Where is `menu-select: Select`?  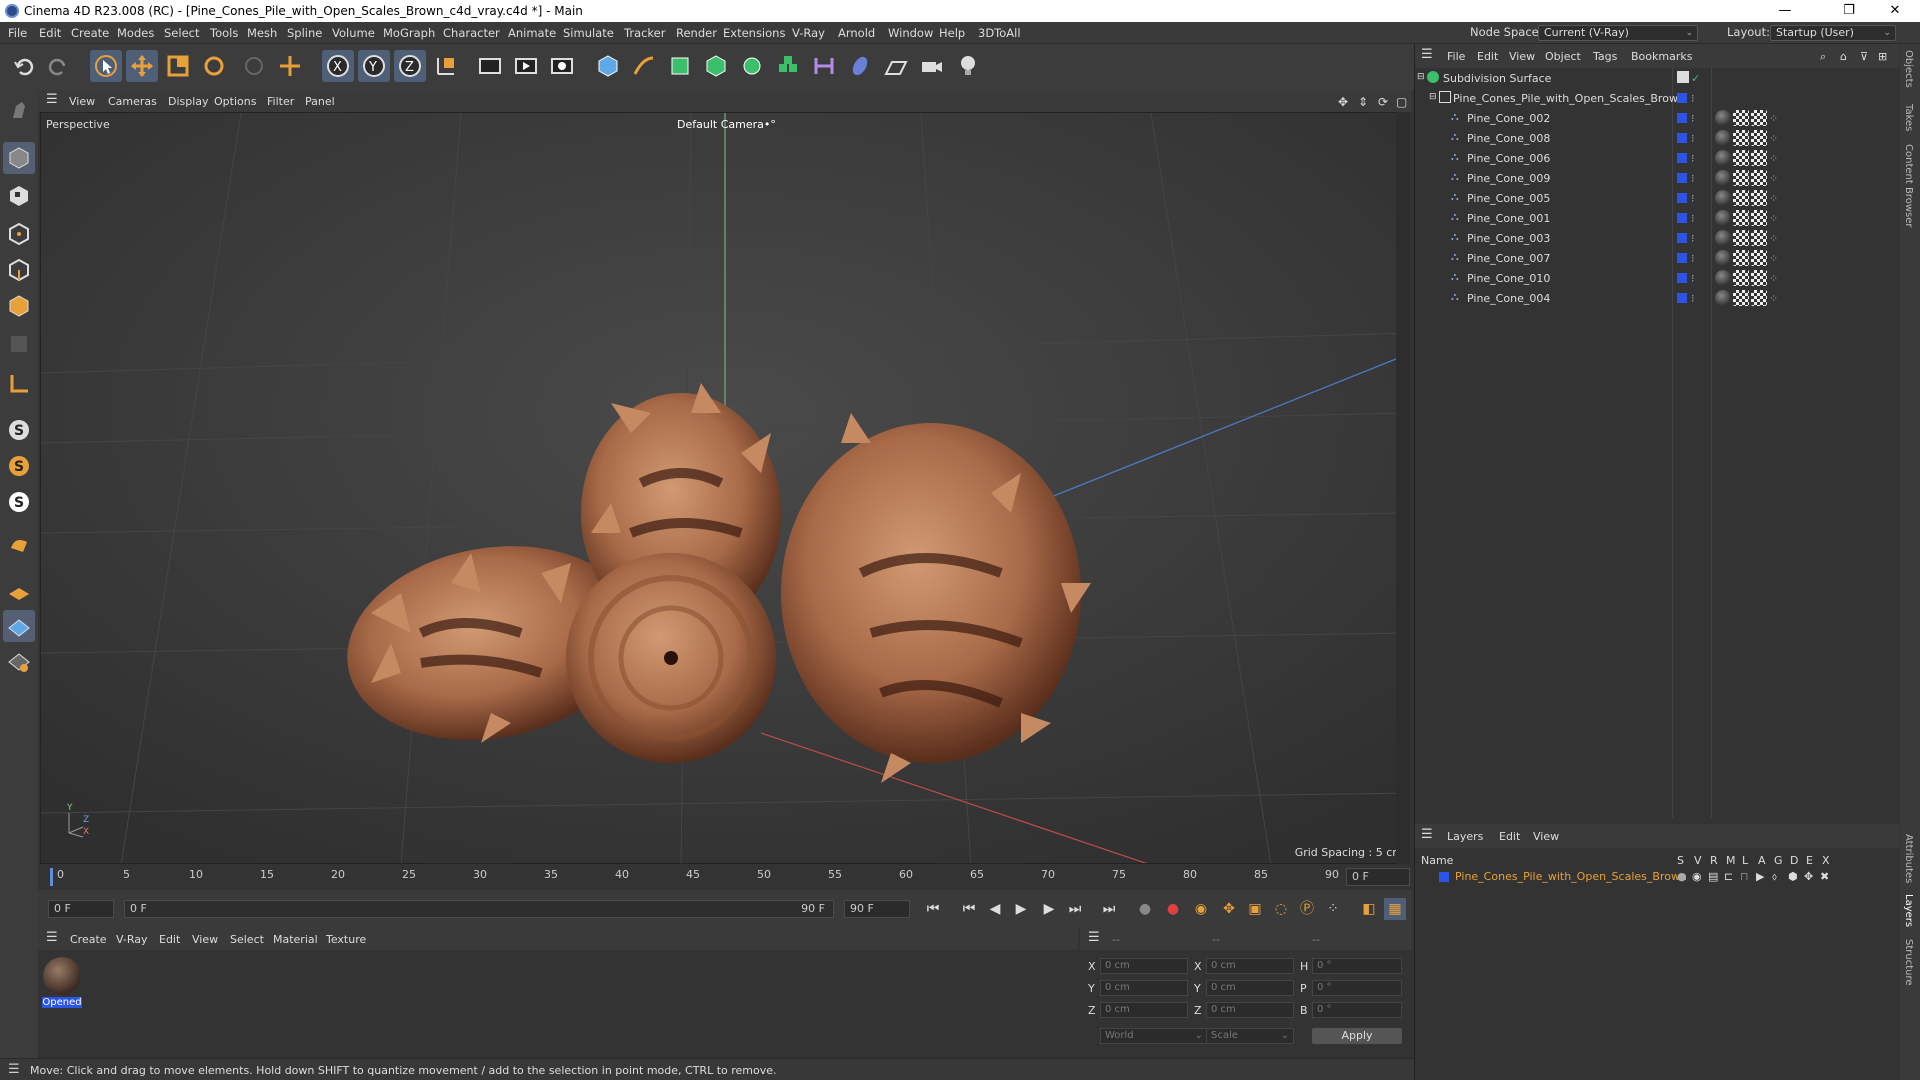 menu-select: Select is located at coordinates (181, 33).